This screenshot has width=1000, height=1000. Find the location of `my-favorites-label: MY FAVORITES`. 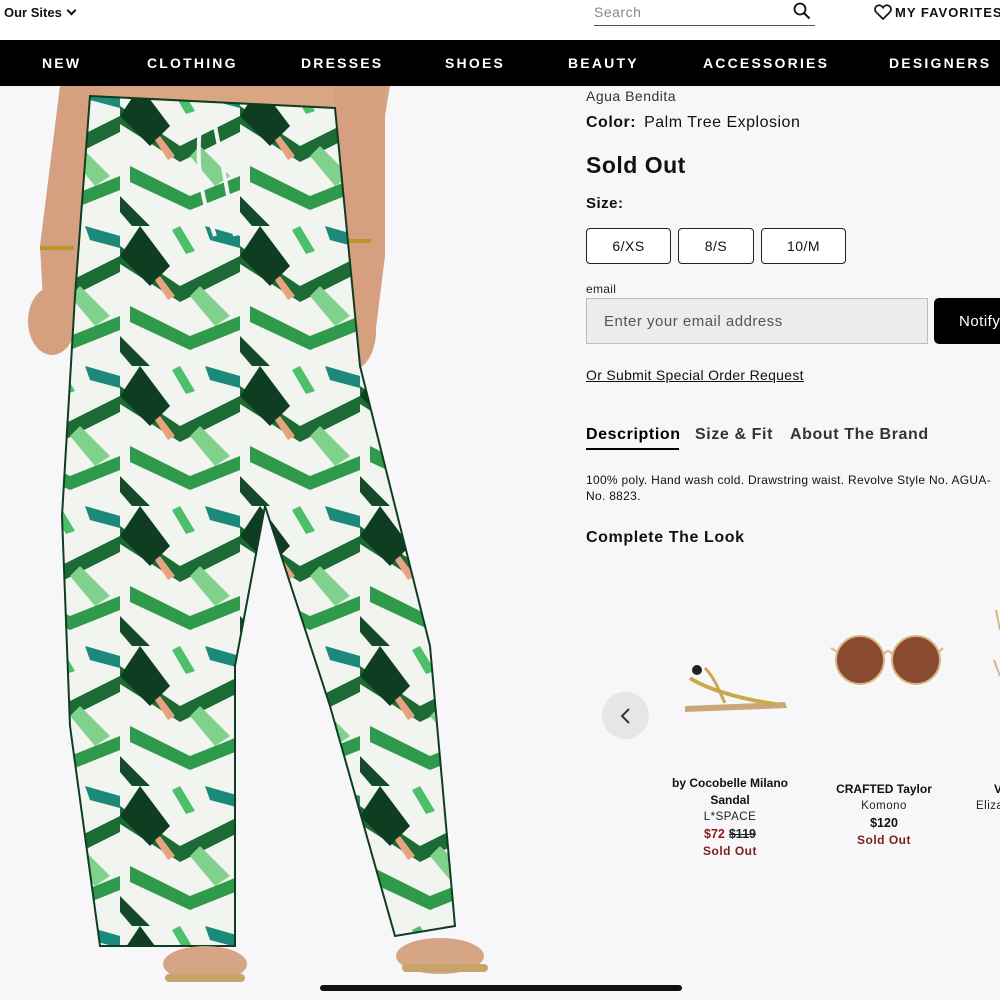

my-favorites-label: MY FAVORITES is located at coordinates (947, 12).